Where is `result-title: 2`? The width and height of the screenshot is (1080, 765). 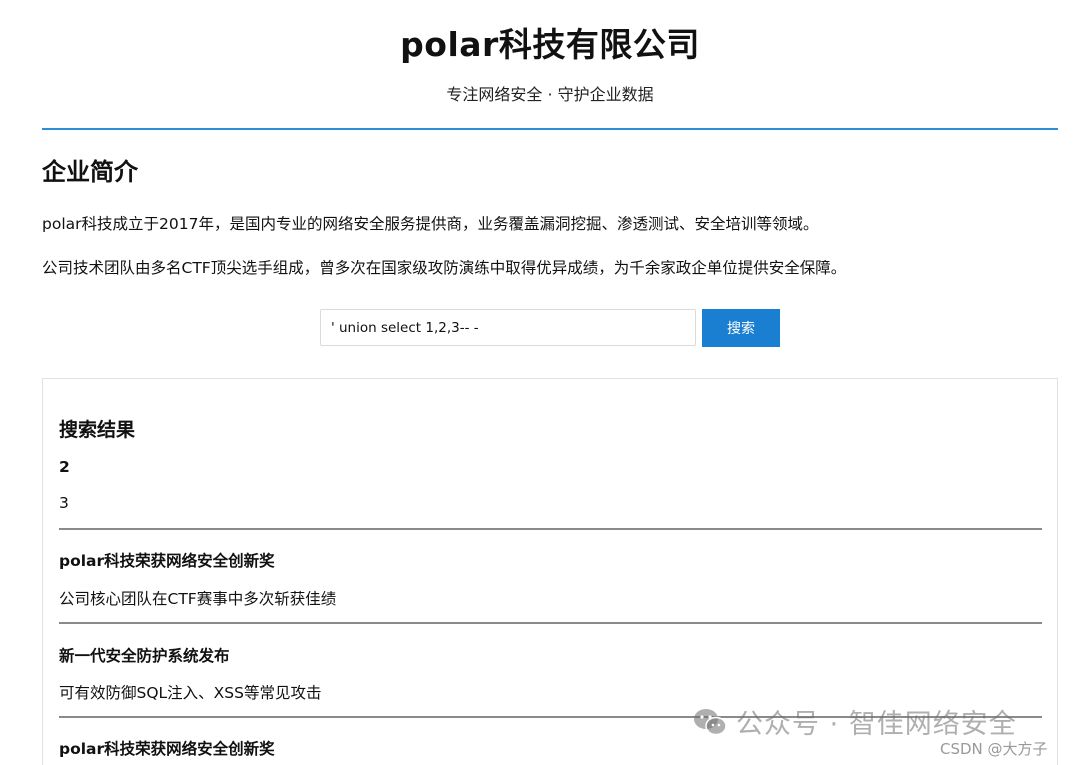
result-title: 2 is located at coordinates (64, 467).